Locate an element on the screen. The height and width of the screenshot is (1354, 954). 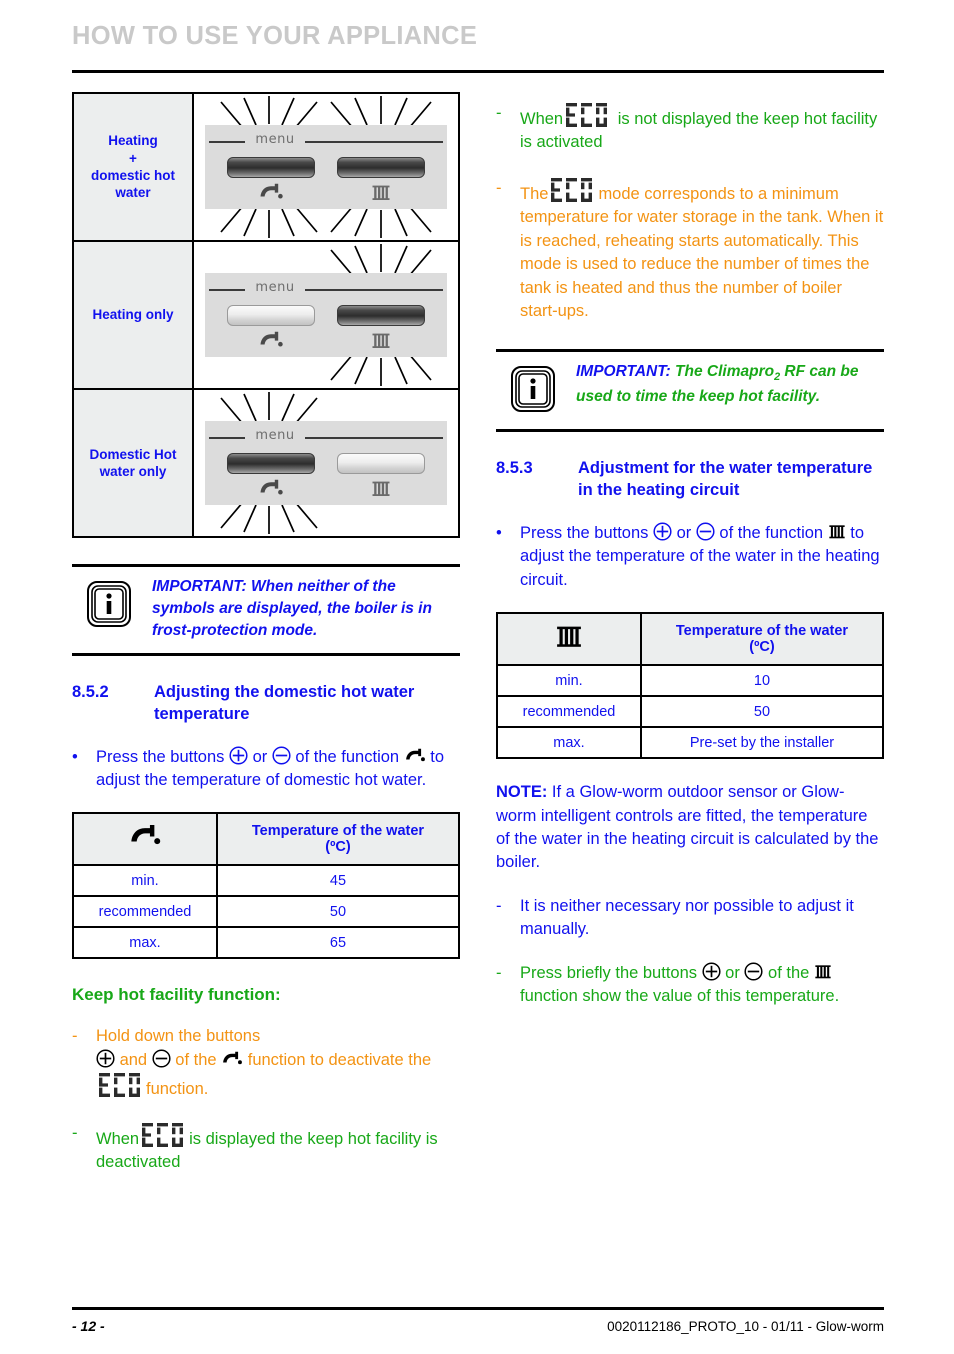
table-row: max. Pre-set by the installer is located at coordinates (690, 743).